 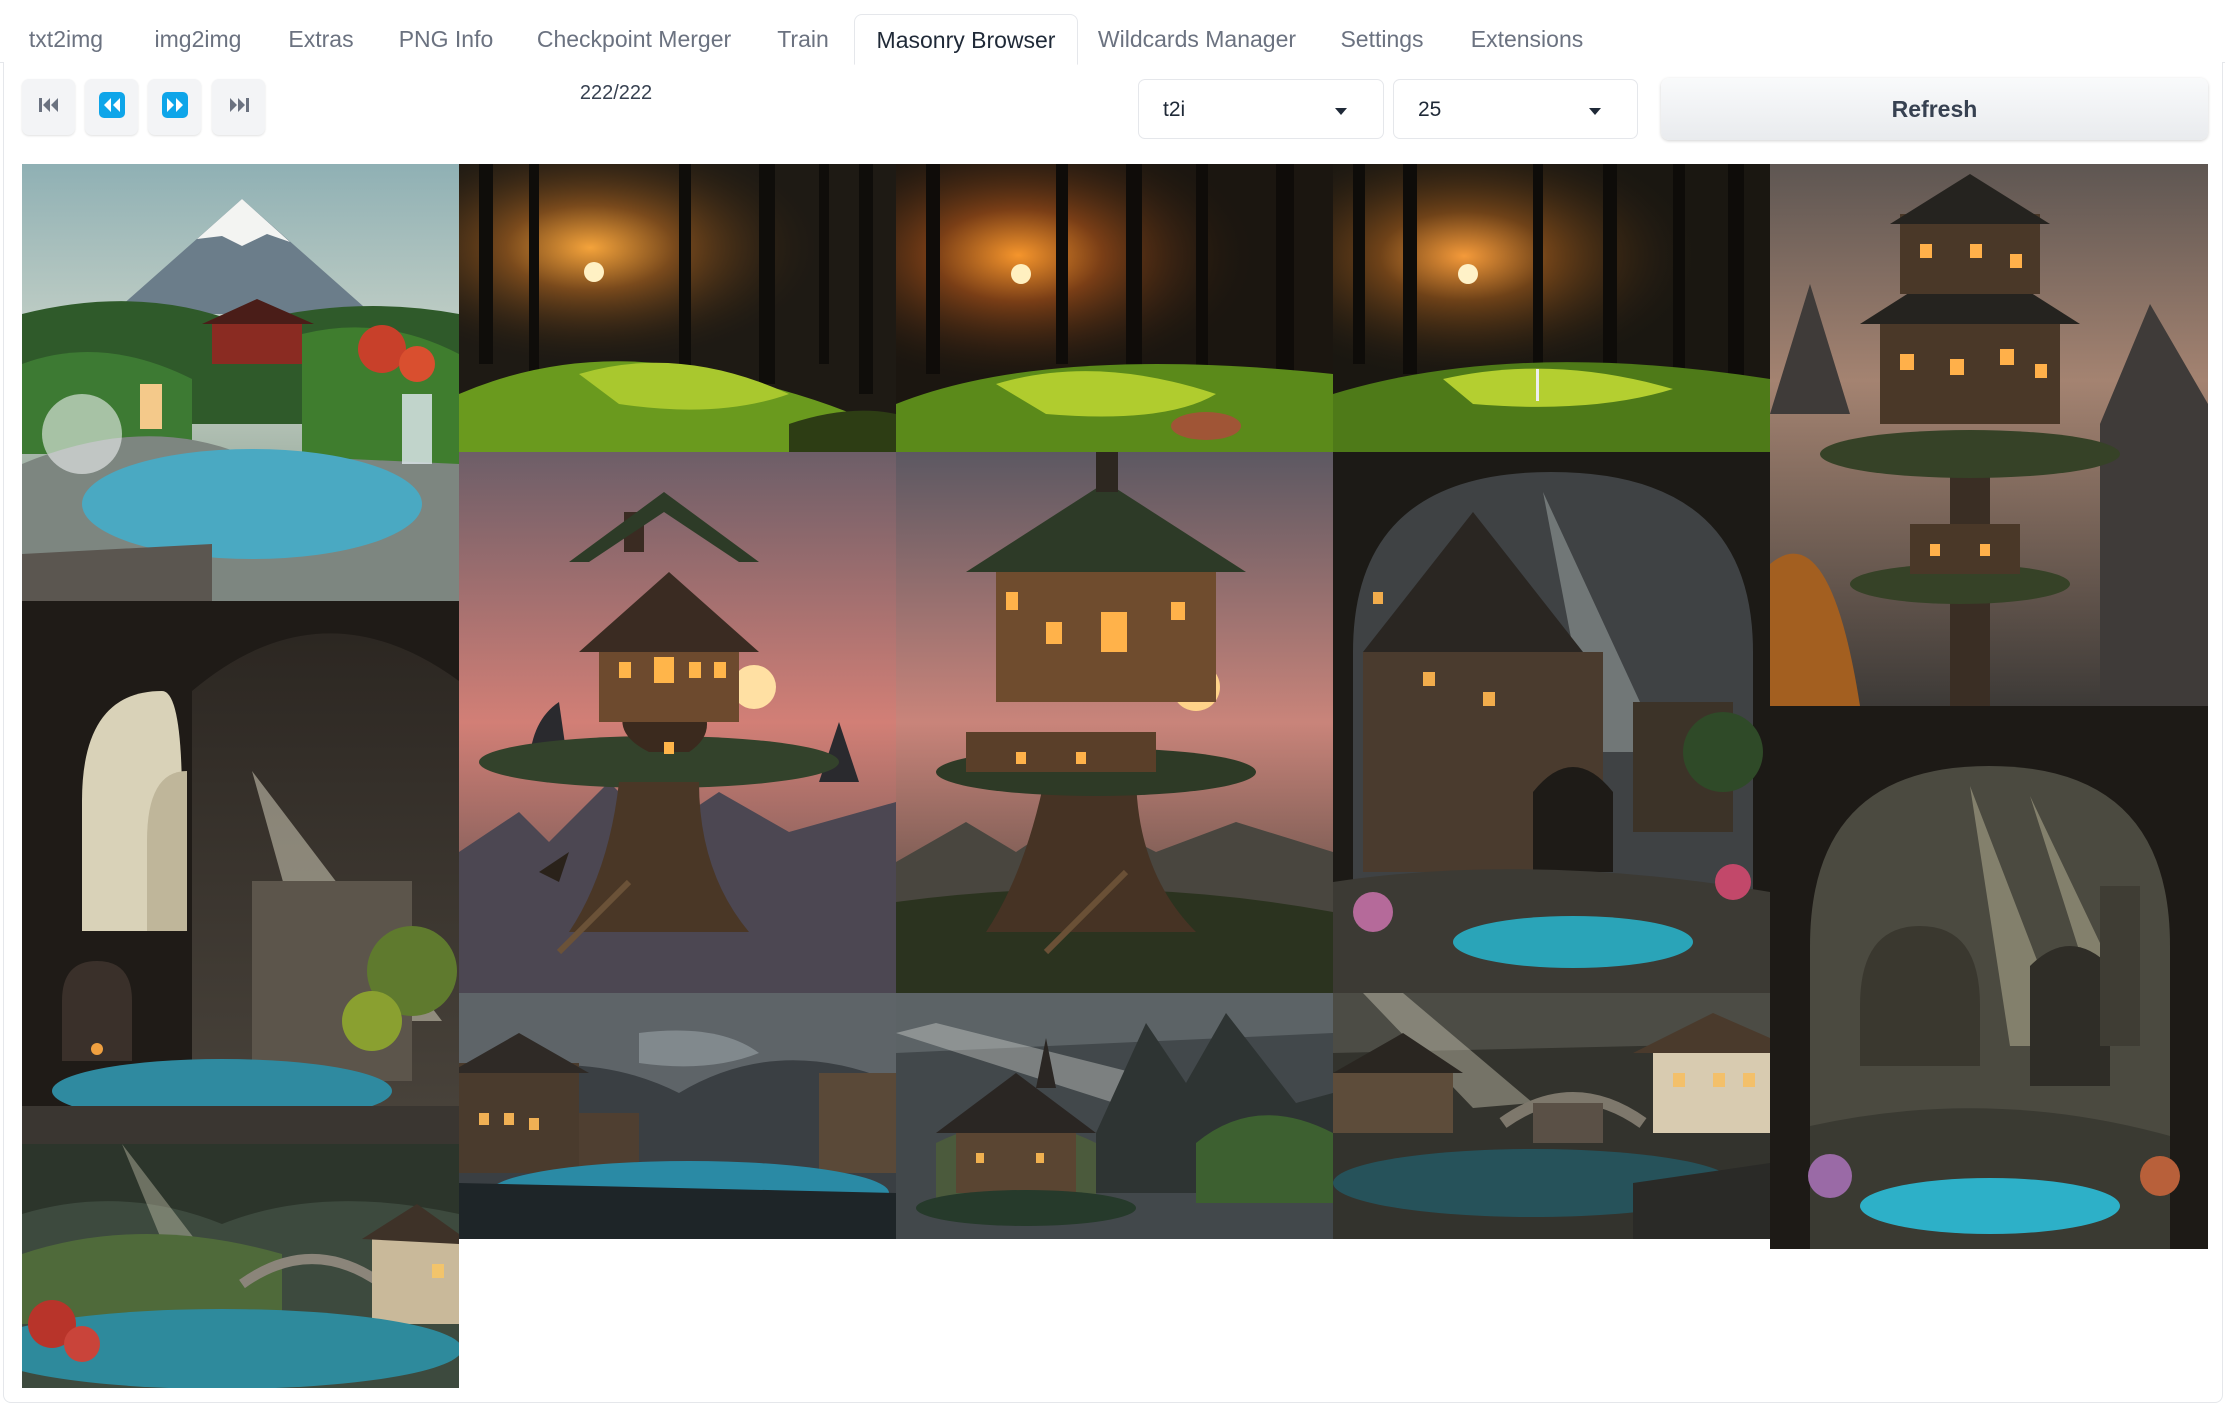 What do you see at coordinates (1261, 109) in the screenshot?
I see `source-select: t2i` at bounding box center [1261, 109].